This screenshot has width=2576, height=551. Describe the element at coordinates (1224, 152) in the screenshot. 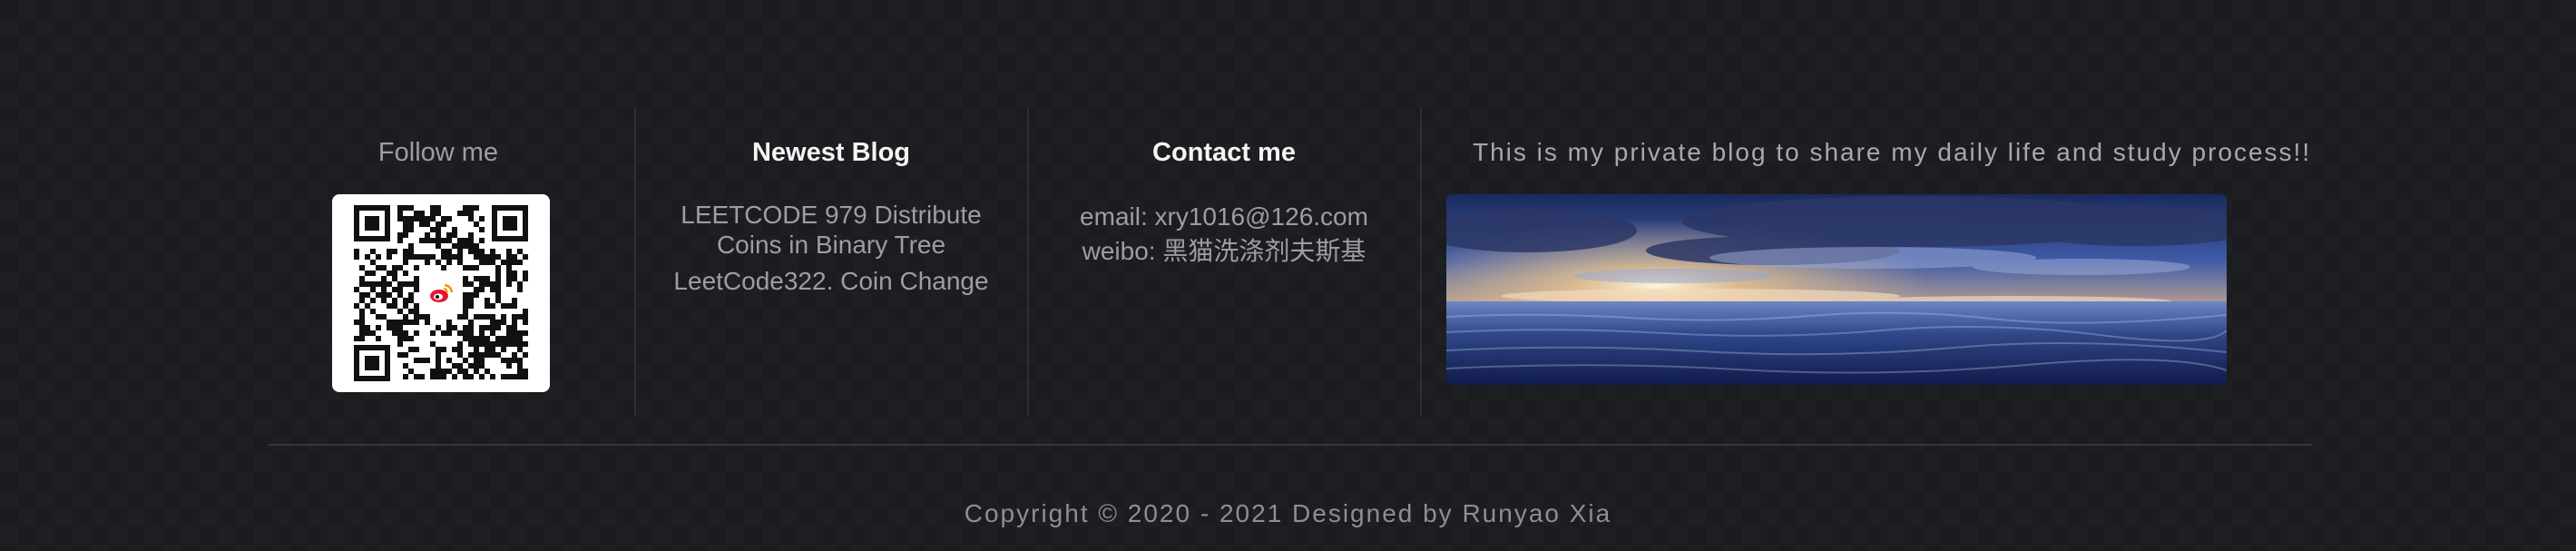

I see `contact-heading: Contact me` at that location.